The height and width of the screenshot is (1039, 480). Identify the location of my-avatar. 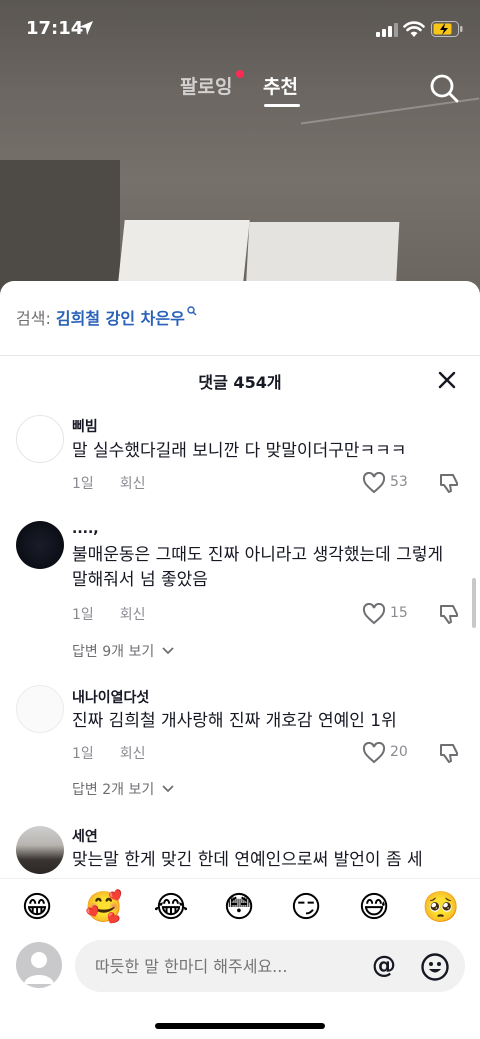
(39, 965).